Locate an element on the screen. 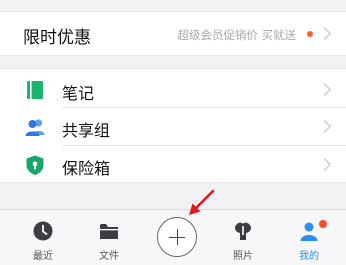 The height and width of the screenshot is (265, 346). folder-icon is located at coordinates (109, 231).